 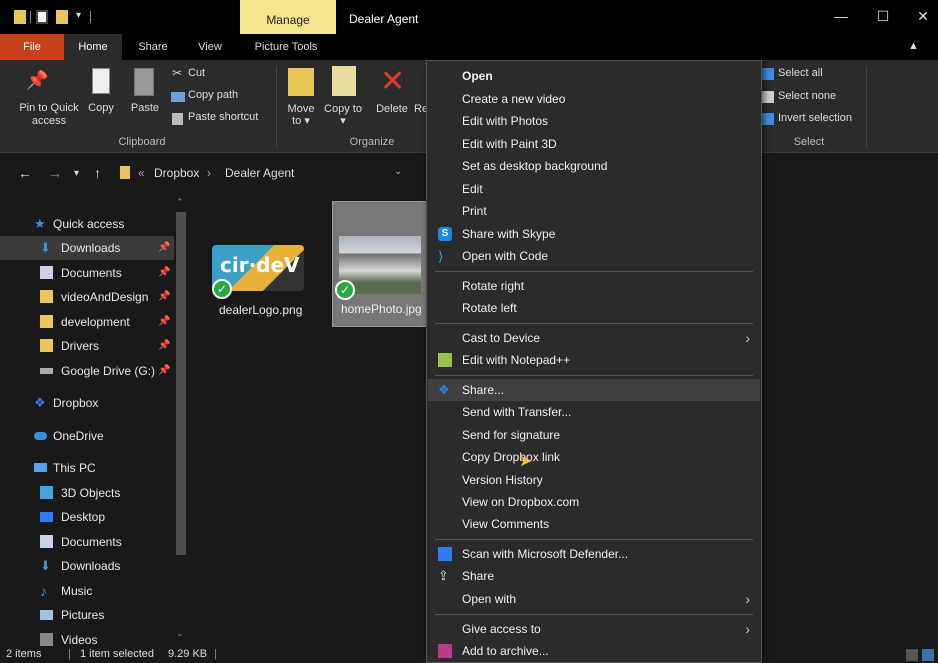 What do you see at coordinates (594, 121) in the screenshot?
I see `menu-item-edit-photos: Edit with Photos` at bounding box center [594, 121].